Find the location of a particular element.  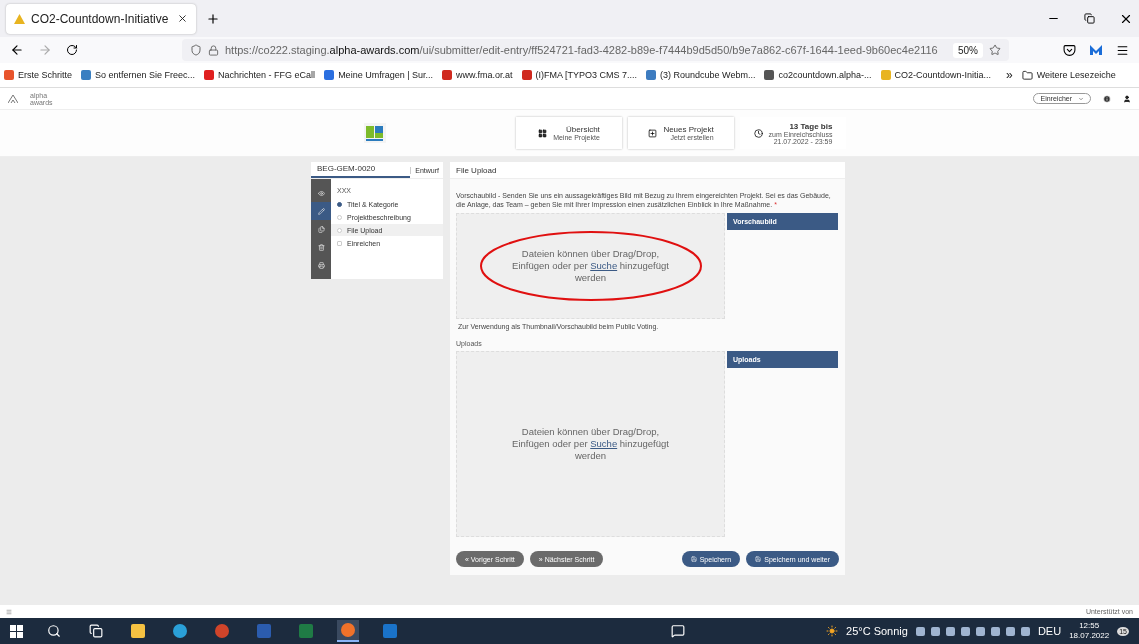

clock-date: 18.07.2022 is located at coordinates (1089, 636).